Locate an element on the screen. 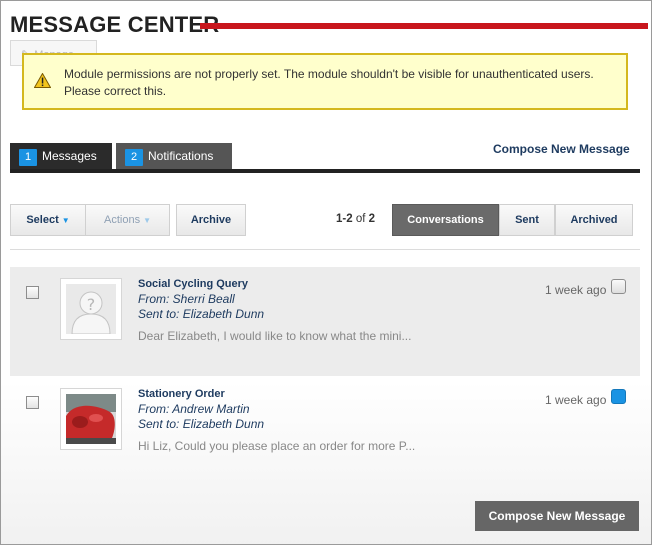  message-total: 2 is located at coordinates (372, 219).